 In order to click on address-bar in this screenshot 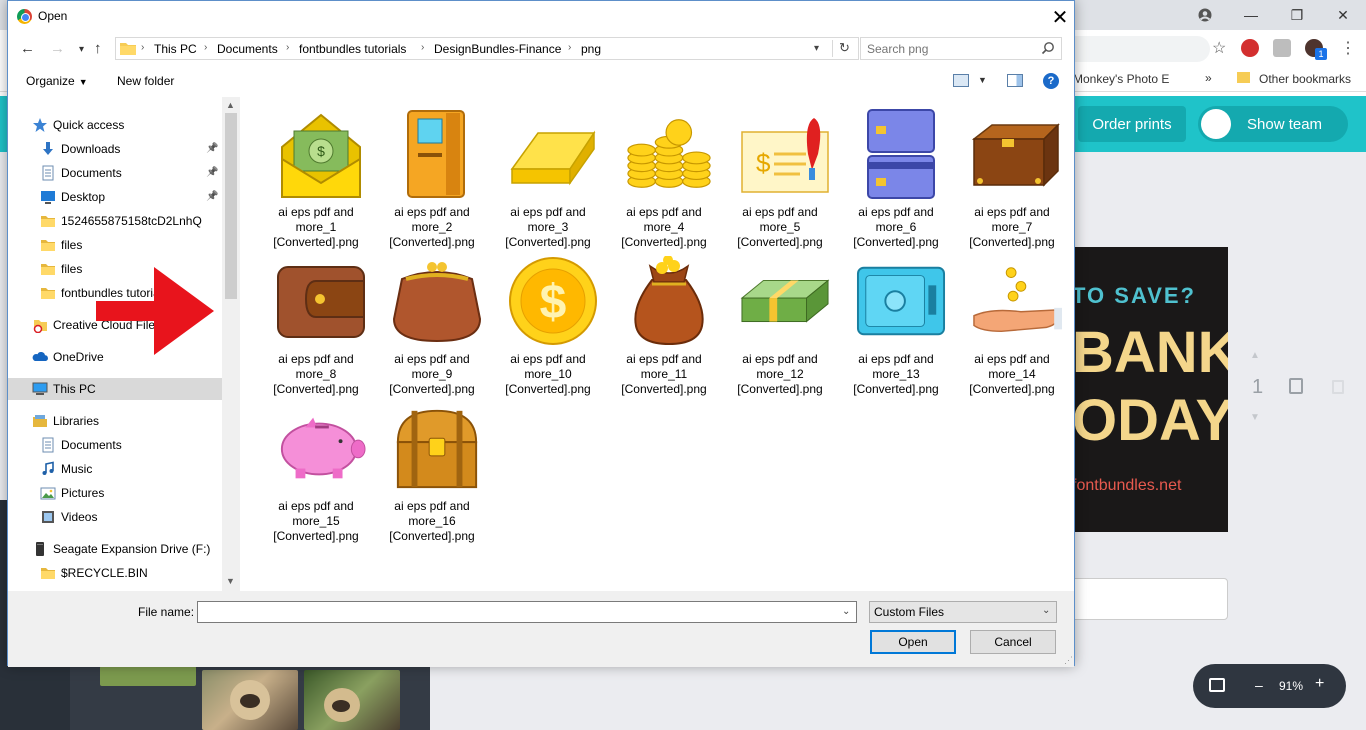, I will do `click(1135, 49)`.